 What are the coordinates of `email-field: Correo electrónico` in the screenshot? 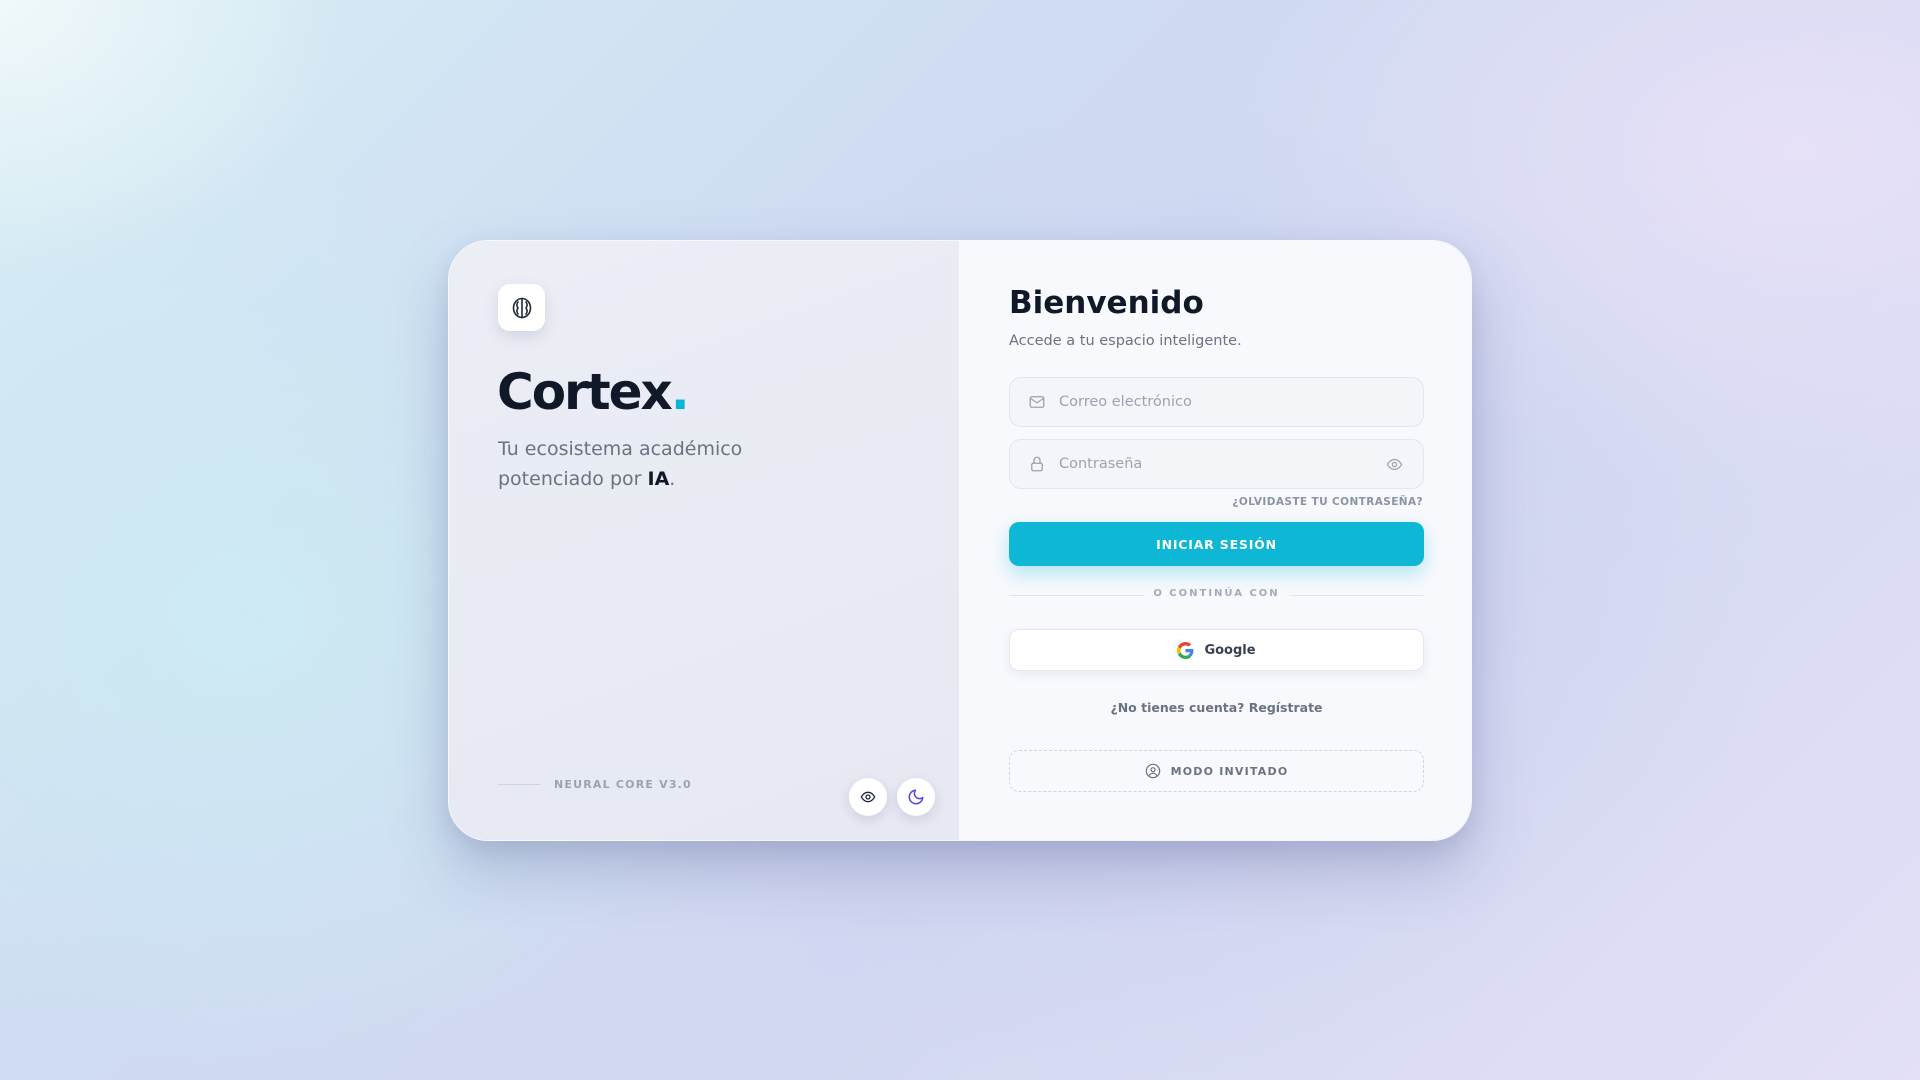 It's located at (1216, 402).